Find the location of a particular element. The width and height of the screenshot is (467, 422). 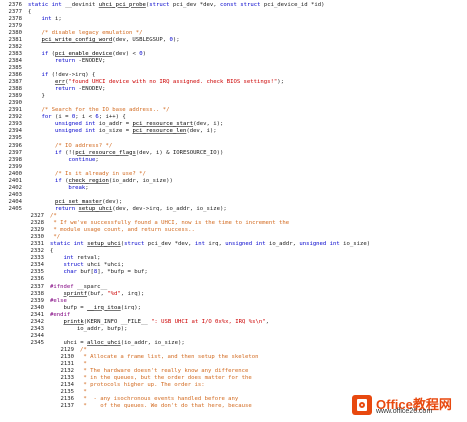

code-token: const is located at coordinates (228, 4).